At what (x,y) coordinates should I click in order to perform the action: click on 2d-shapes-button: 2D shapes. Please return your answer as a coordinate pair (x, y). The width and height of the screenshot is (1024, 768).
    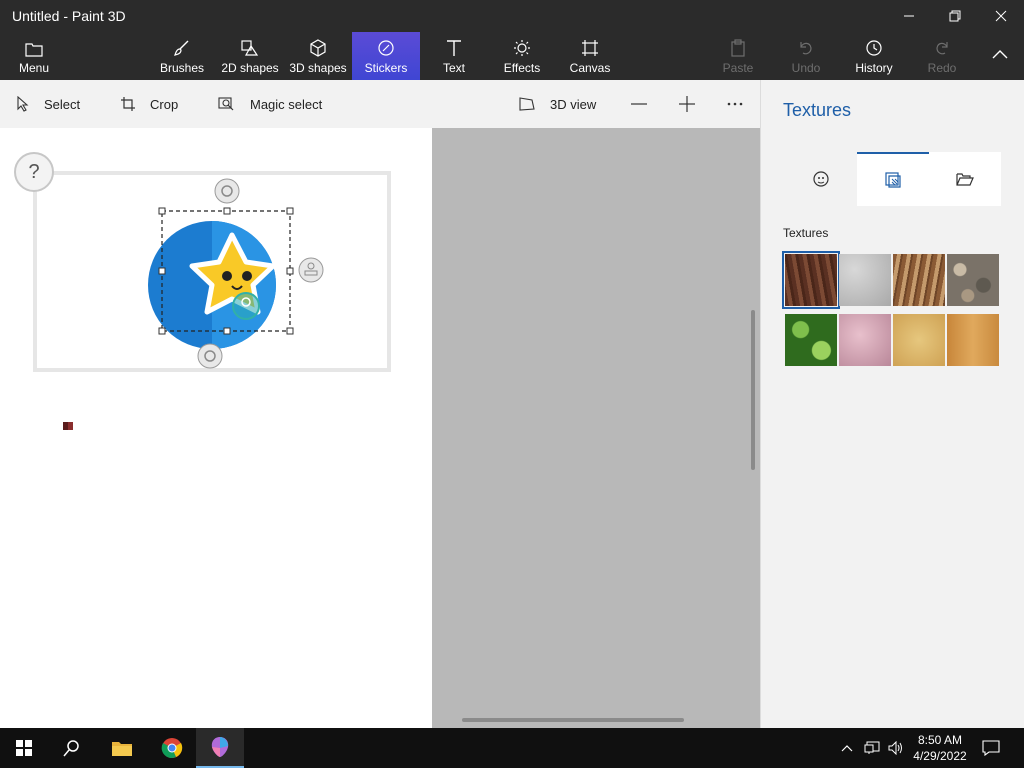
    Looking at the image, I should click on (250, 56).